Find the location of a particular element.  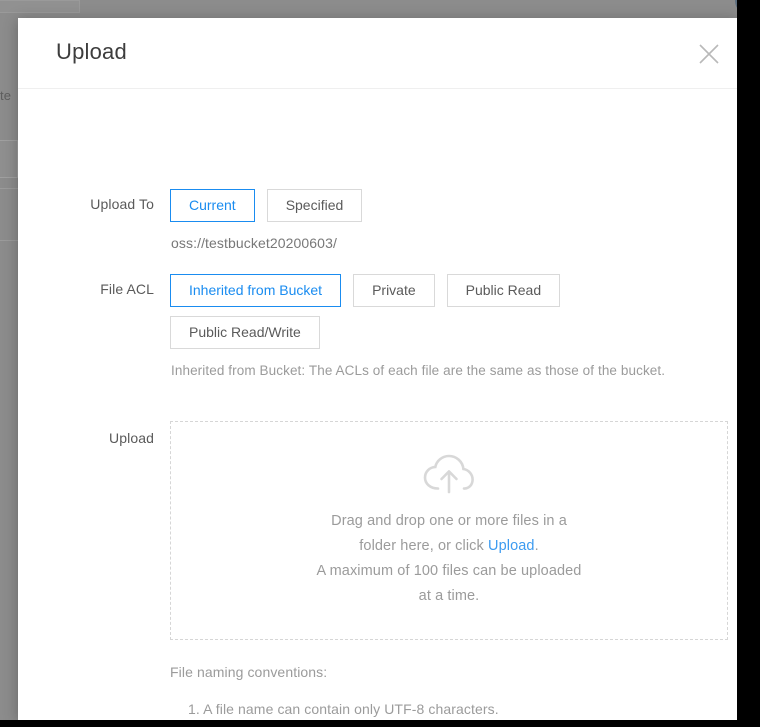

dropzone-line-1: Drag and drop one or more files in a is located at coordinates (449, 521).